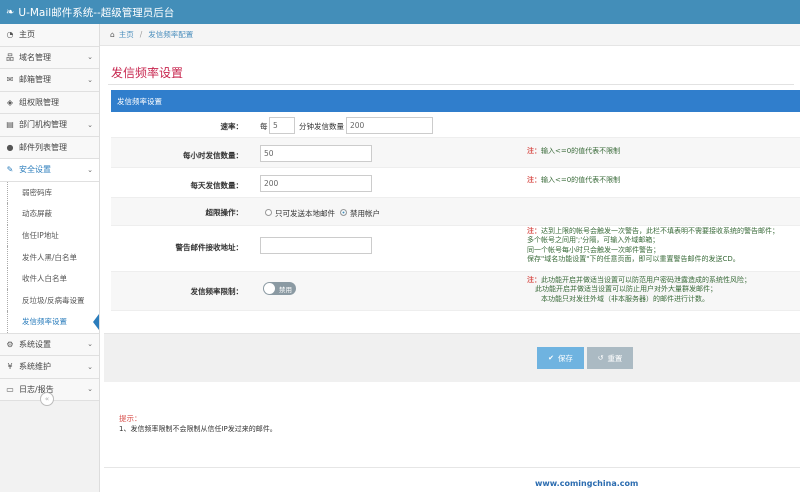 This screenshot has width=800, height=492. I want to click on breadcrumb: ⌂ 主页 / 发信频率配置, so click(450, 35).